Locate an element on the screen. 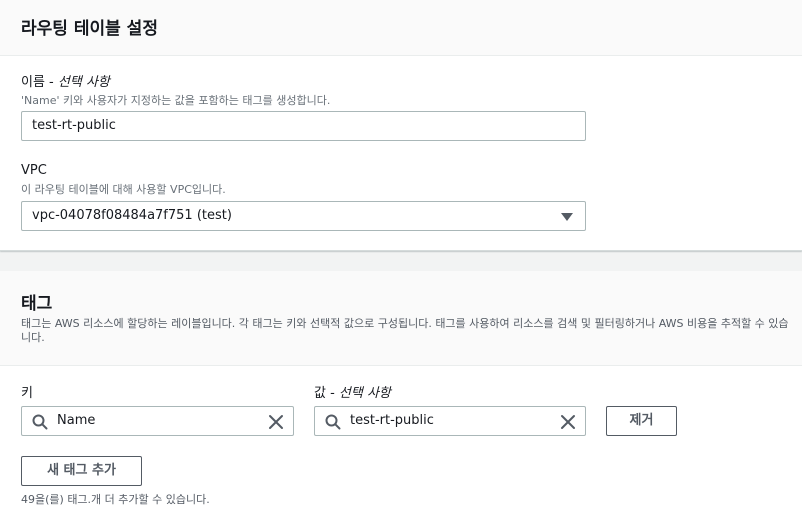 This screenshot has height=525, width=802. panel-header: 라우팅 테이블 설정 is located at coordinates (401, 28).